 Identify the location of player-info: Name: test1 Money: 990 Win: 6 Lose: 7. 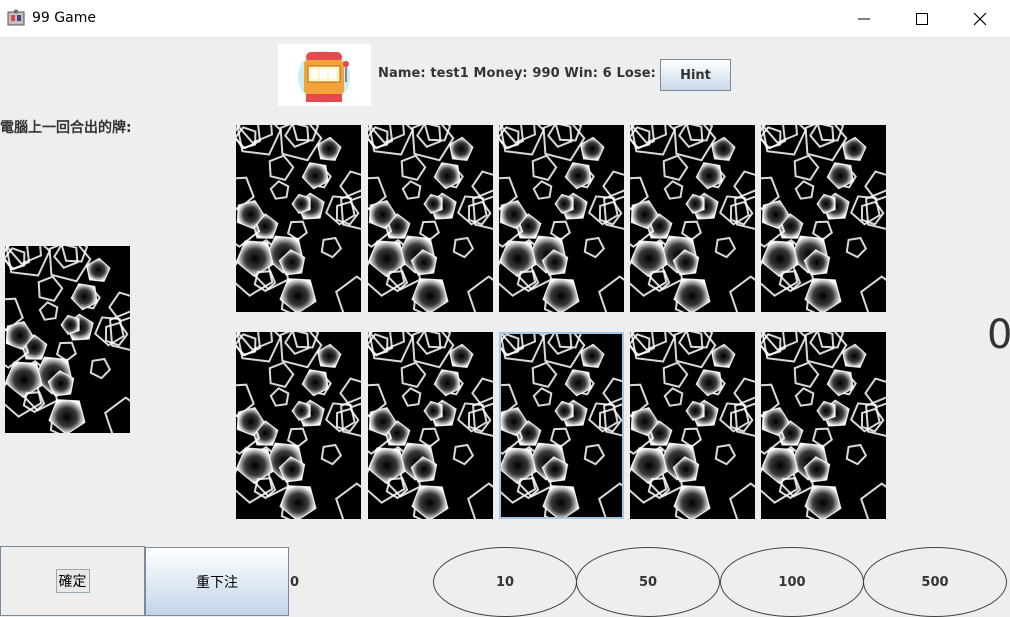
(524, 73).